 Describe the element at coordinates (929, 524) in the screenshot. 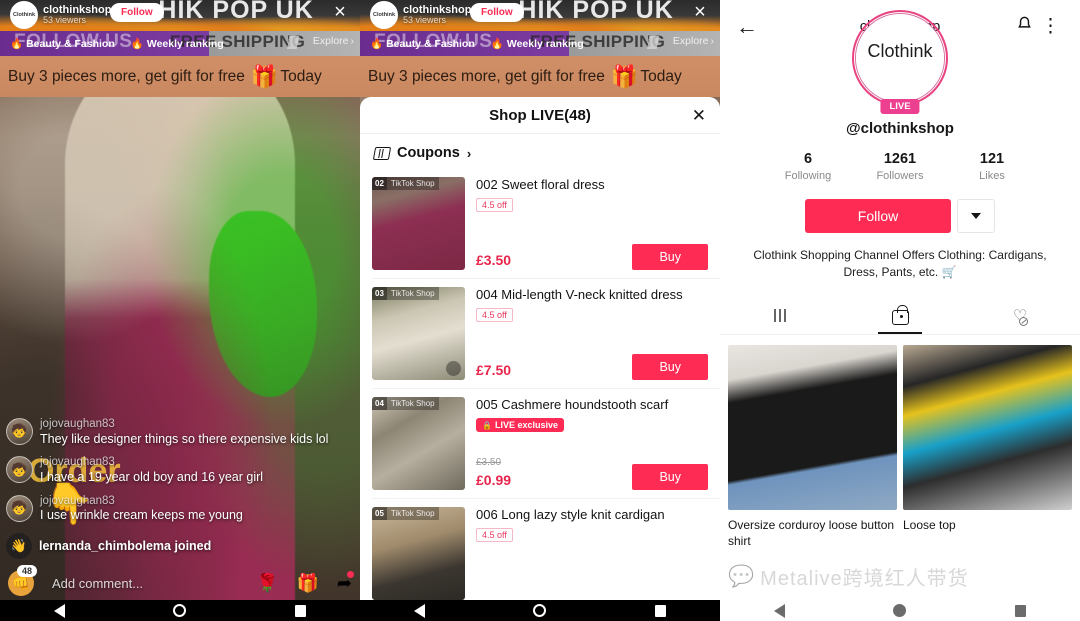

I see `product-name: Loose top` at that location.